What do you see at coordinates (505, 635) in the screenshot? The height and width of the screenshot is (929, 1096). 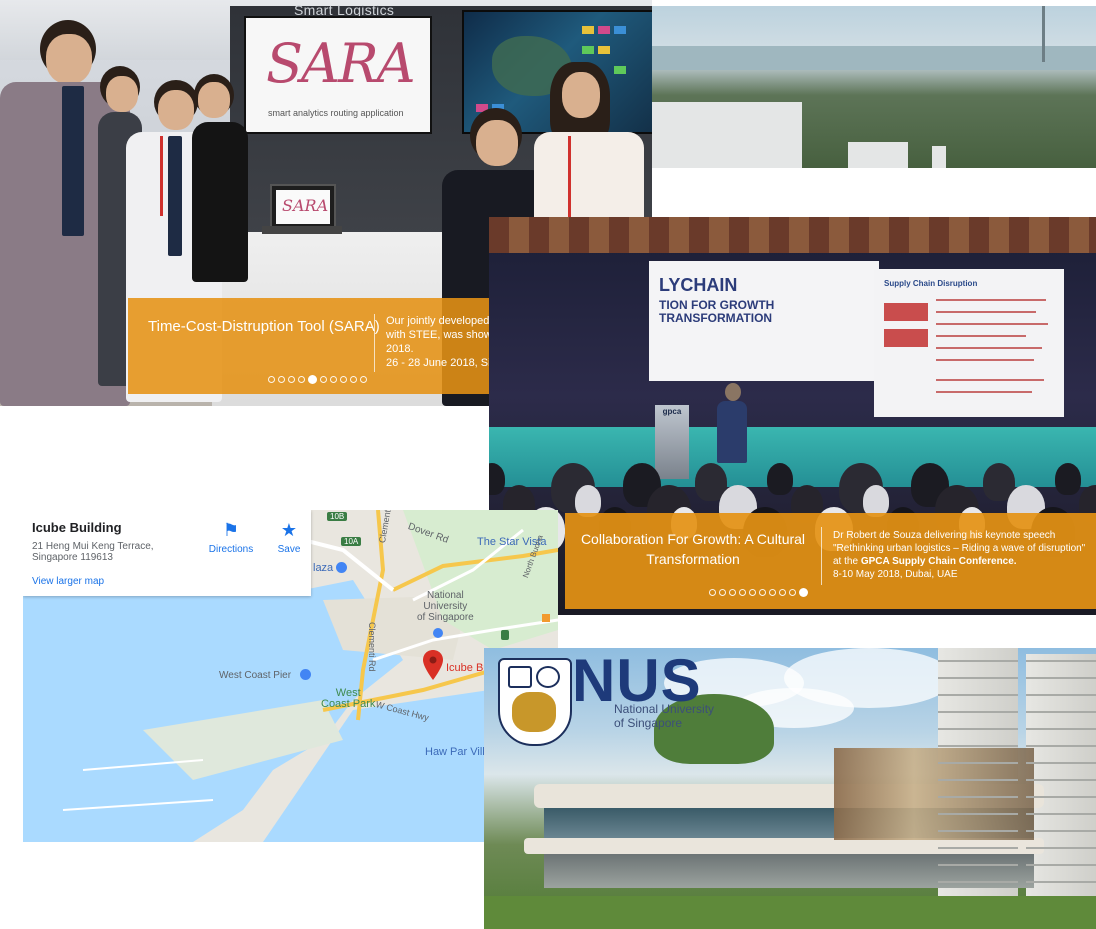 I see `bus-stop-icon` at bounding box center [505, 635].